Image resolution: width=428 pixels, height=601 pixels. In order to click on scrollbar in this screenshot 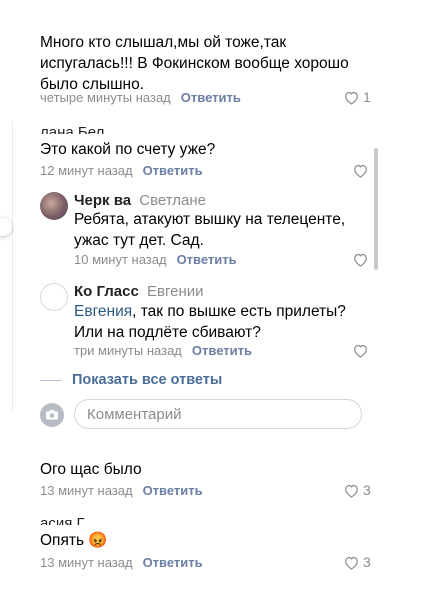, I will do `click(376, 209)`.